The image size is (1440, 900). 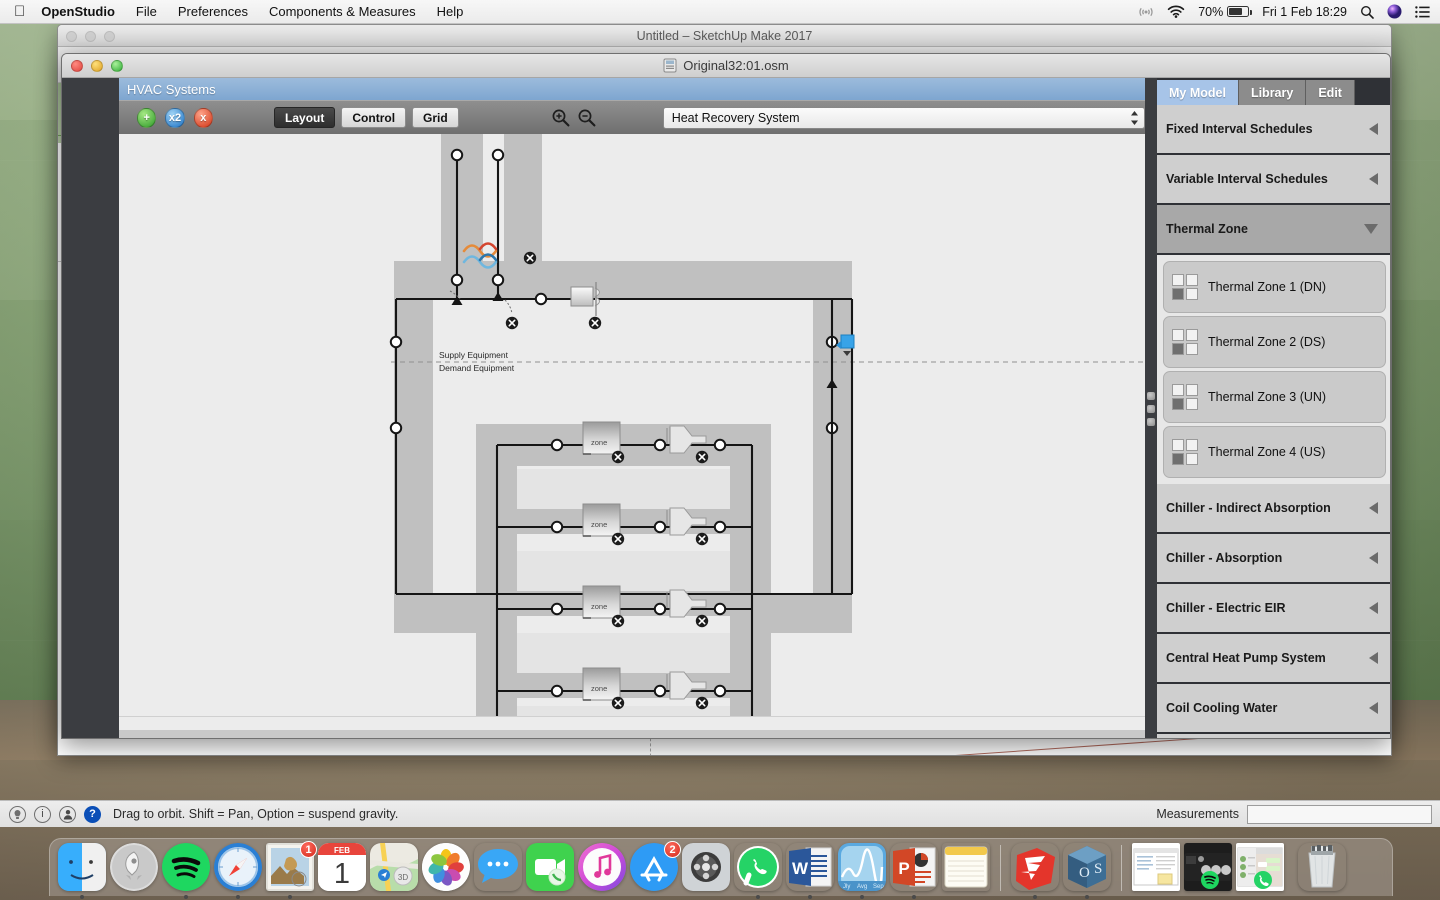 What do you see at coordinates (1367, 12) in the screenshot?
I see `search-icon` at bounding box center [1367, 12].